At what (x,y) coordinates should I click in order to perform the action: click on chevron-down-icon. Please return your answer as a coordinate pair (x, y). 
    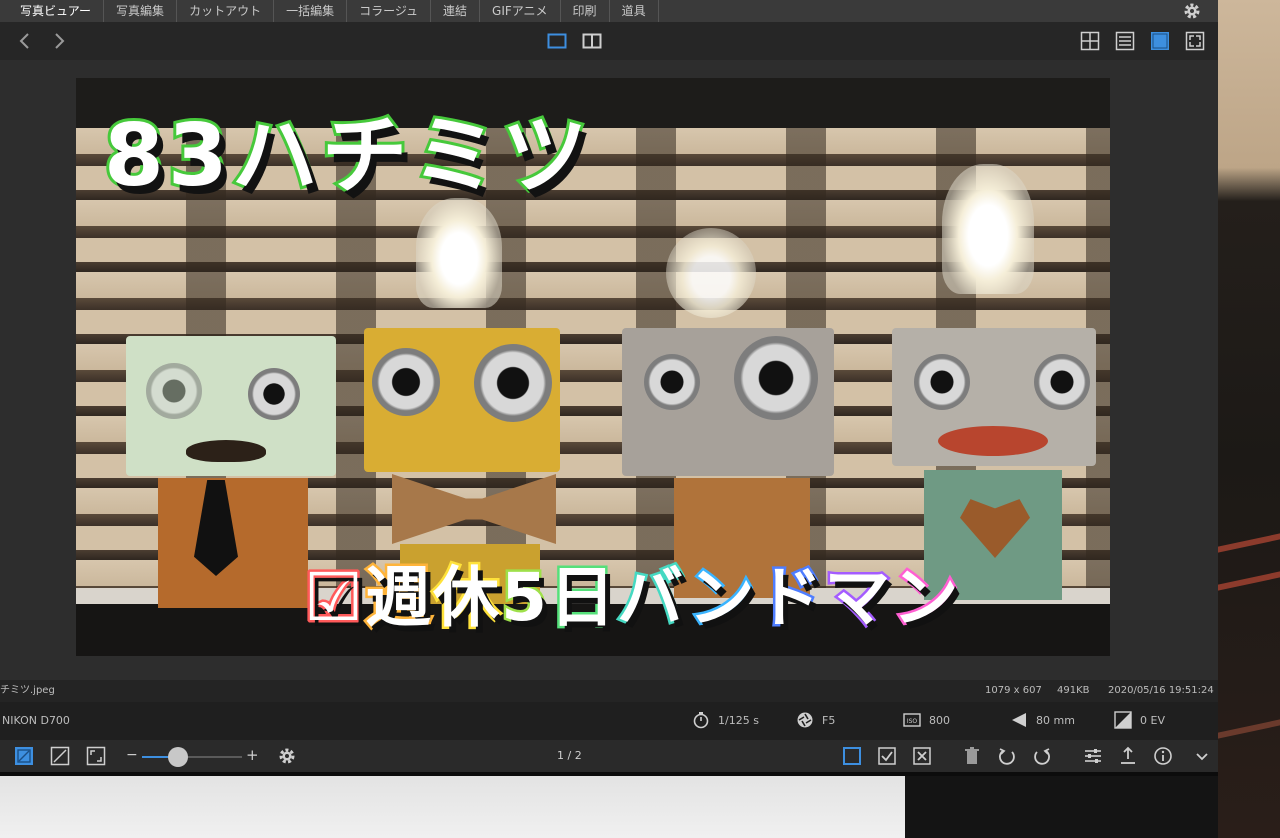
    Looking at the image, I should click on (1202, 757).